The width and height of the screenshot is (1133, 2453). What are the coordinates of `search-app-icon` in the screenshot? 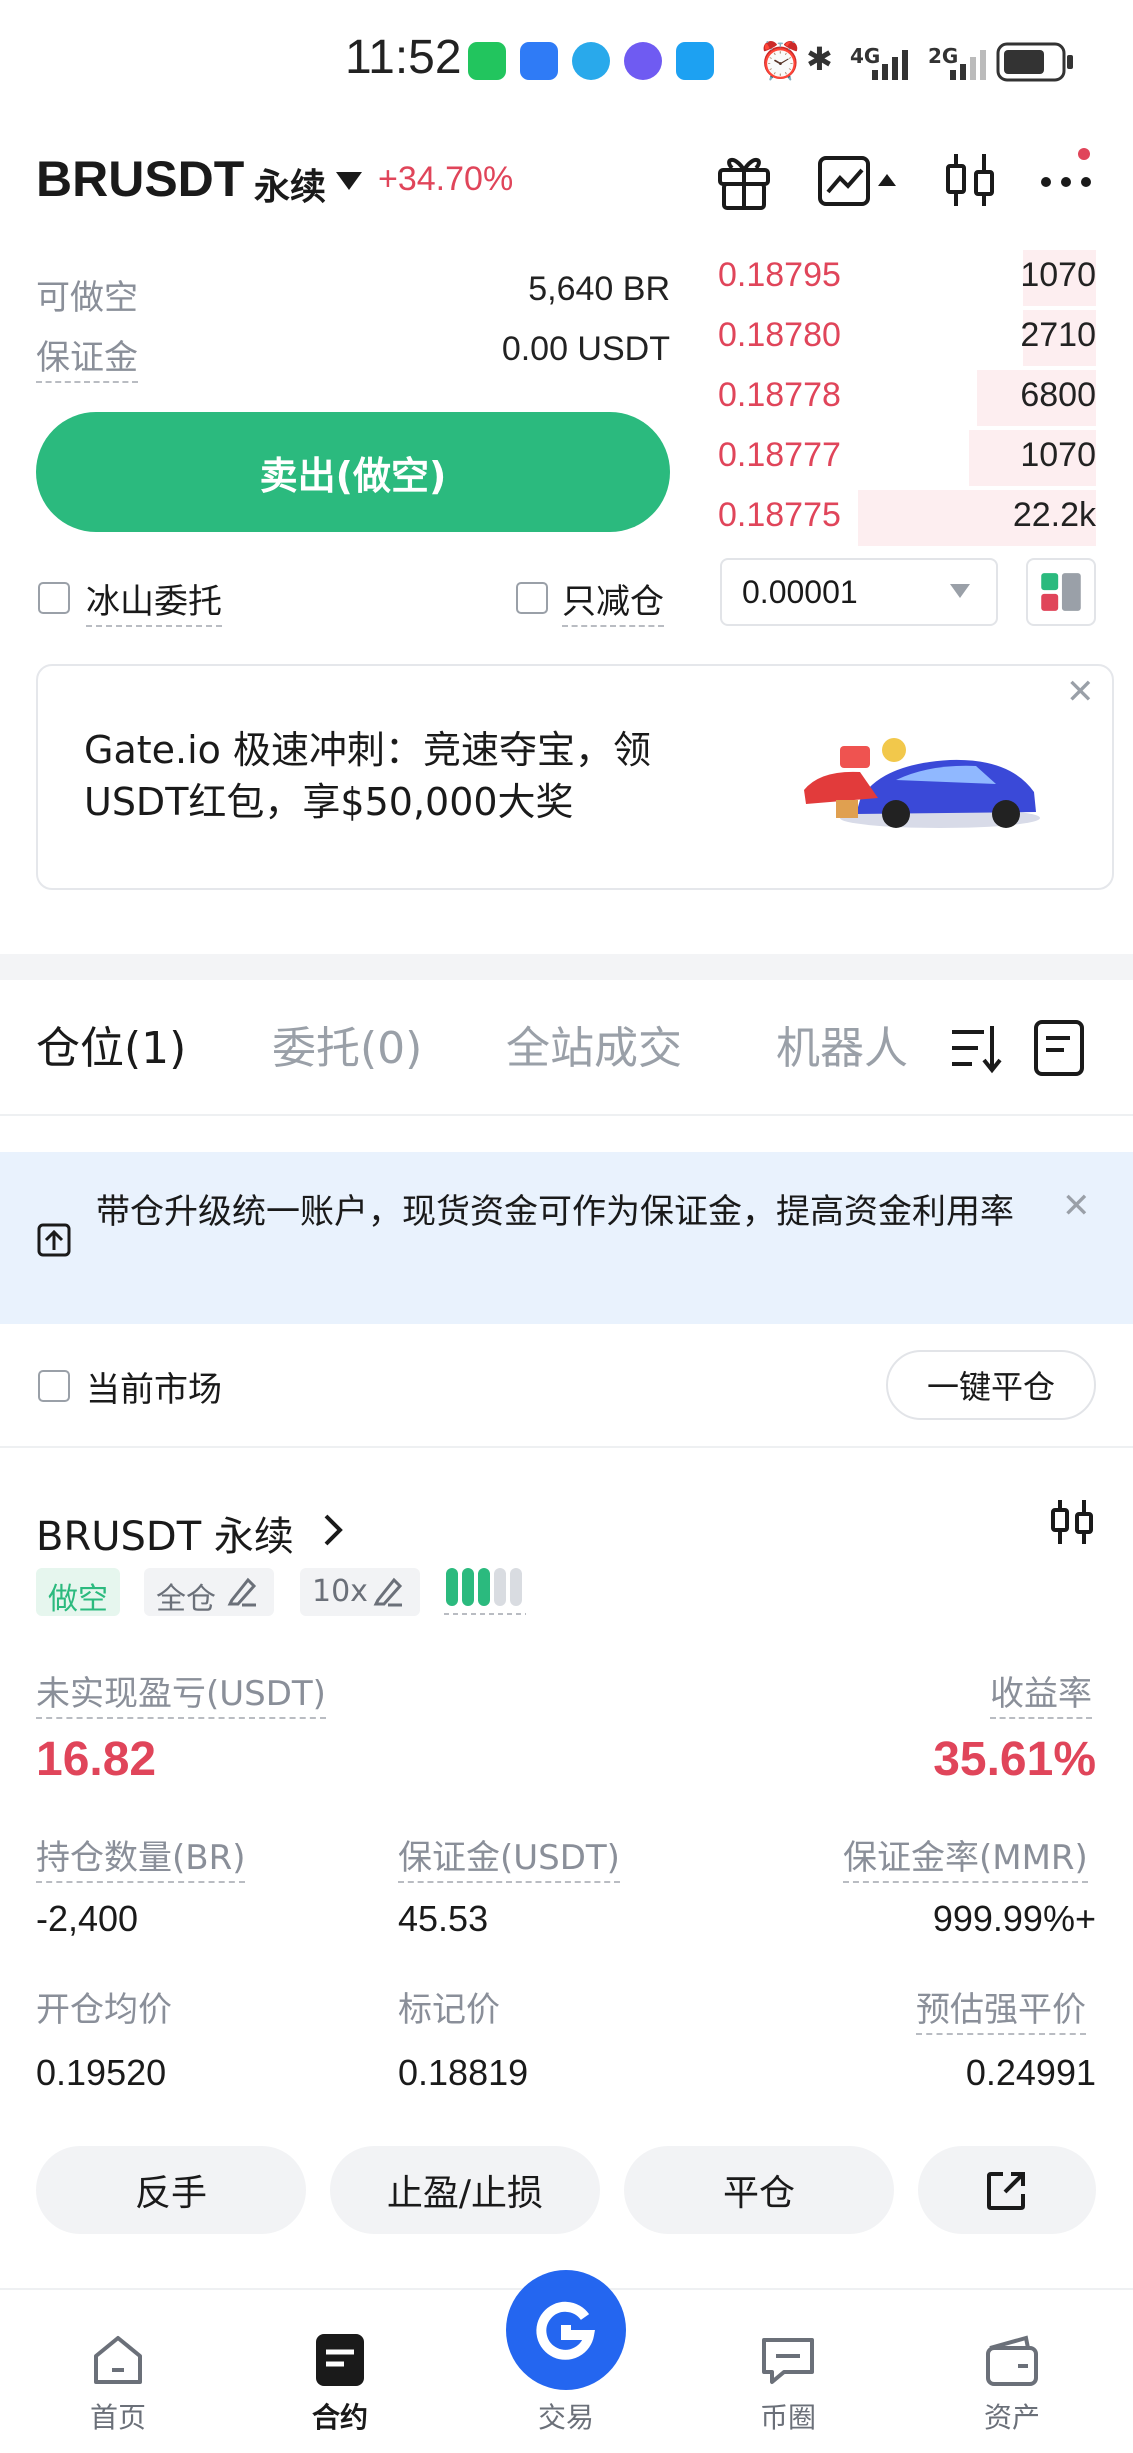 It's located at (695, 61).